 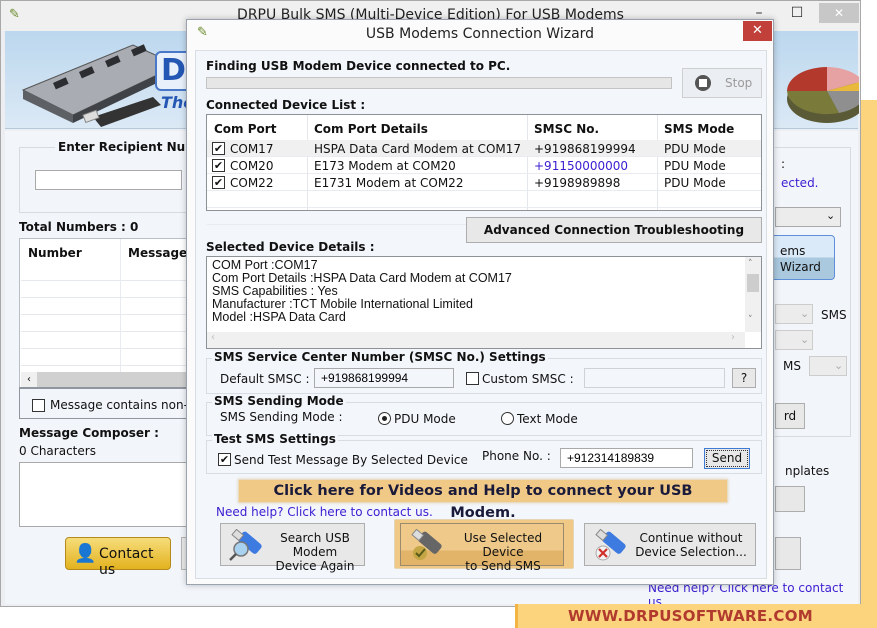 I want to click on main-close-button: ✕, so click(x=839, y=13).